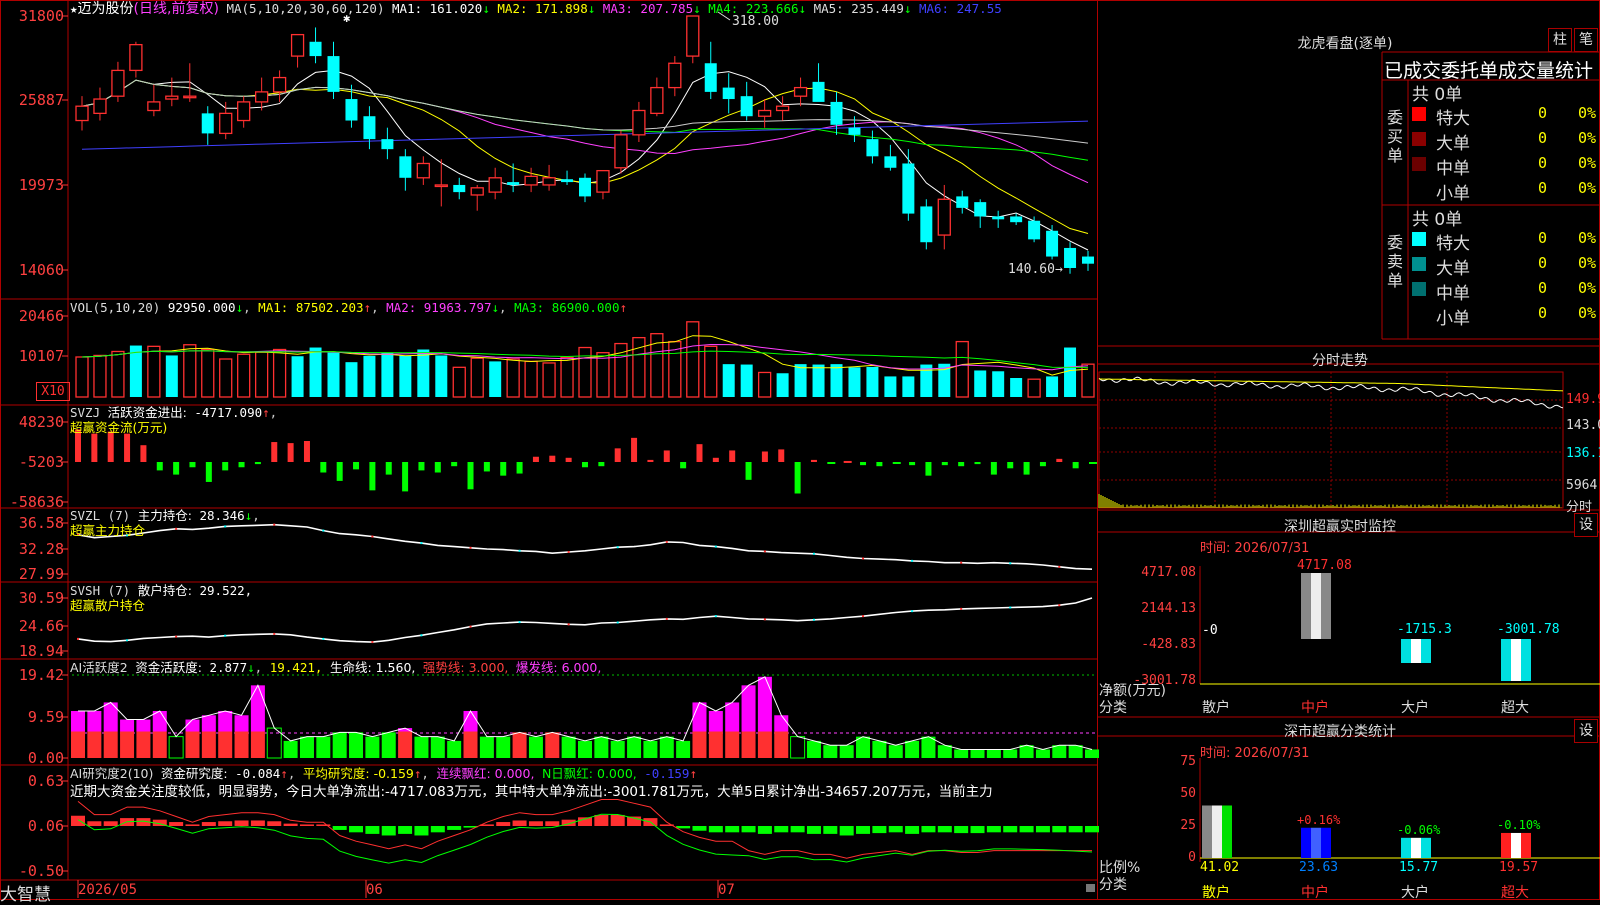 This screenshot has width=1600, height=905. I want to click on axis-tick-label: 0.06, so click(45, 826).